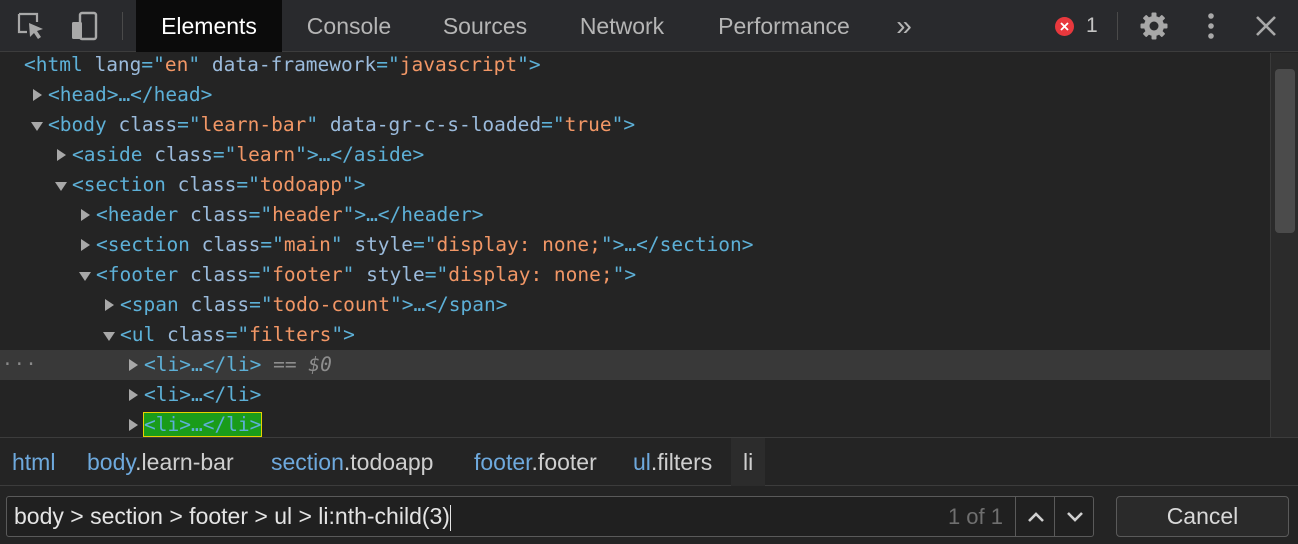 The image size is (1298, 544). I want to click on tag-name: <header, so click(137, 214).